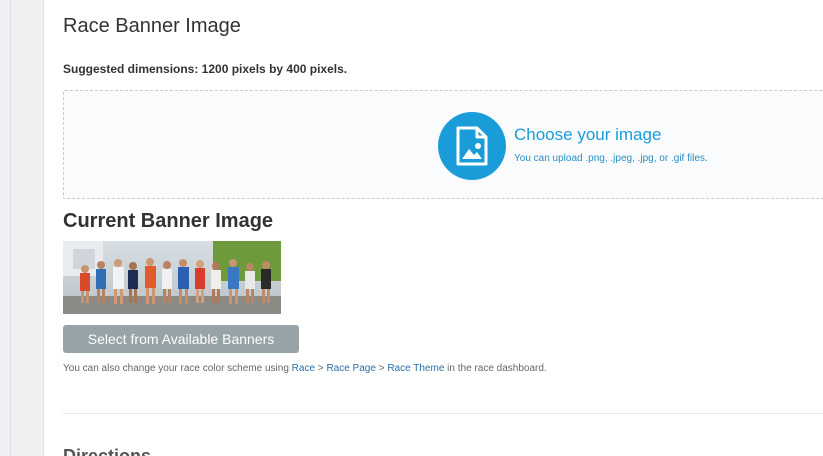  What do you see at coordinates (350, 368) in the screenshot?
I see `race-page-link: Race Page` at bounding box center [350, 368].